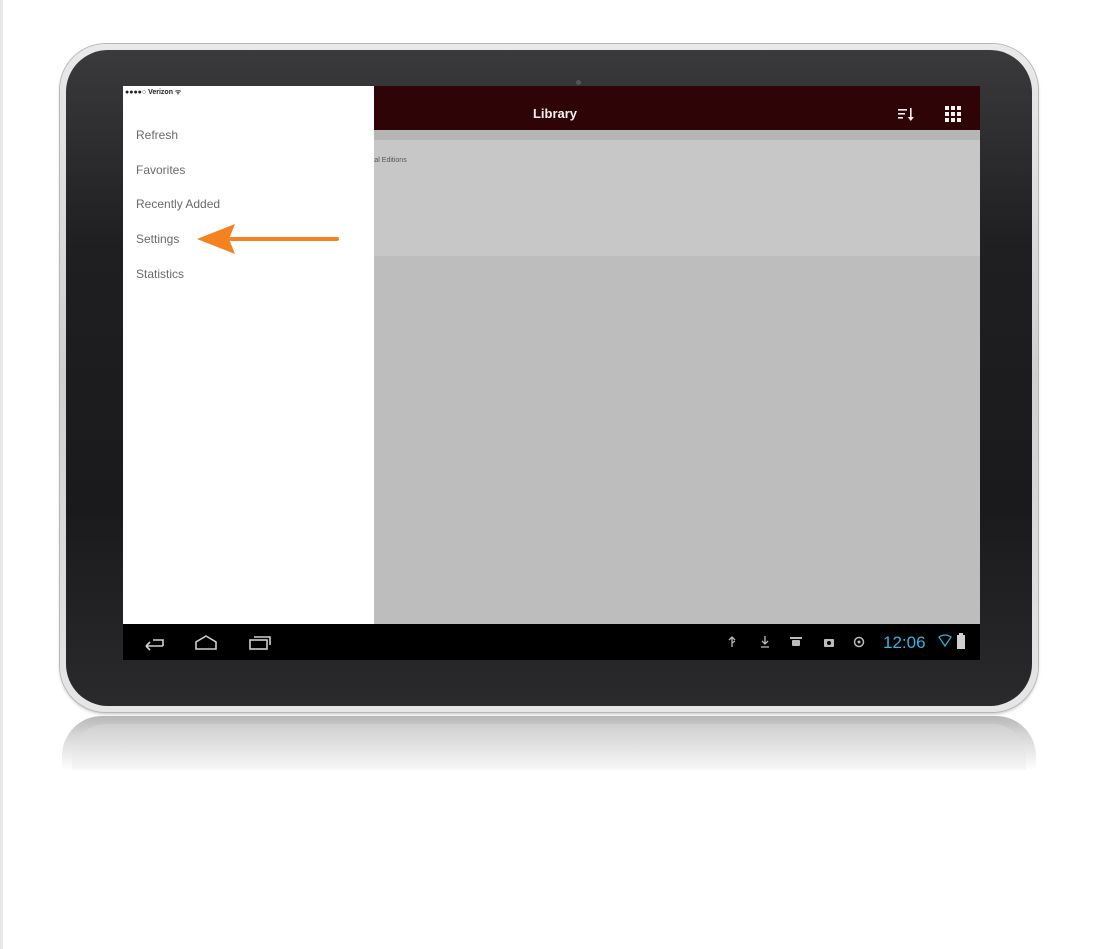 The image size is (1109, 949). Describe the element at coordinates (555, 113) in the screenshot. I see `app-title: Library` at that location.